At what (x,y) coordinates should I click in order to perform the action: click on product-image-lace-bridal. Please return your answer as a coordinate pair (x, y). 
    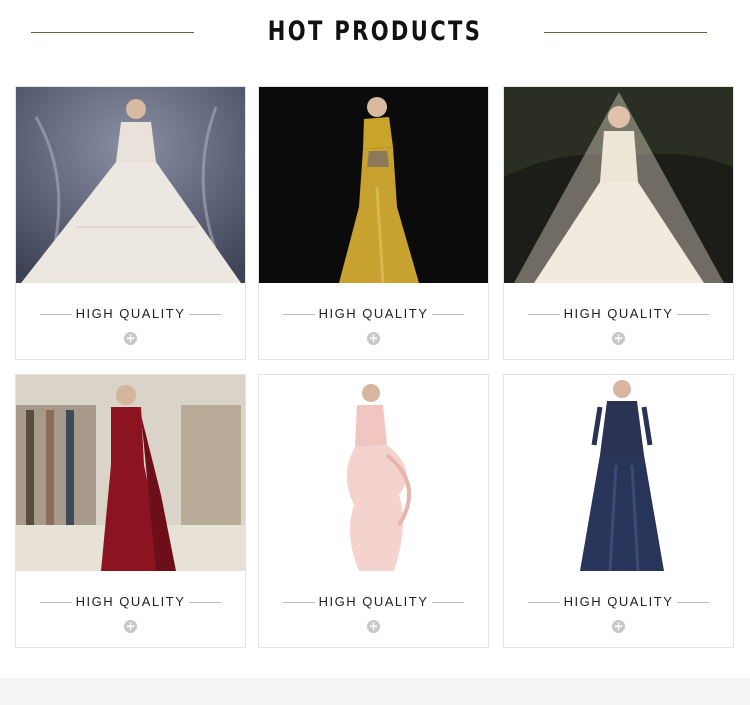
    Looking at the image, I should click on (618, 185).